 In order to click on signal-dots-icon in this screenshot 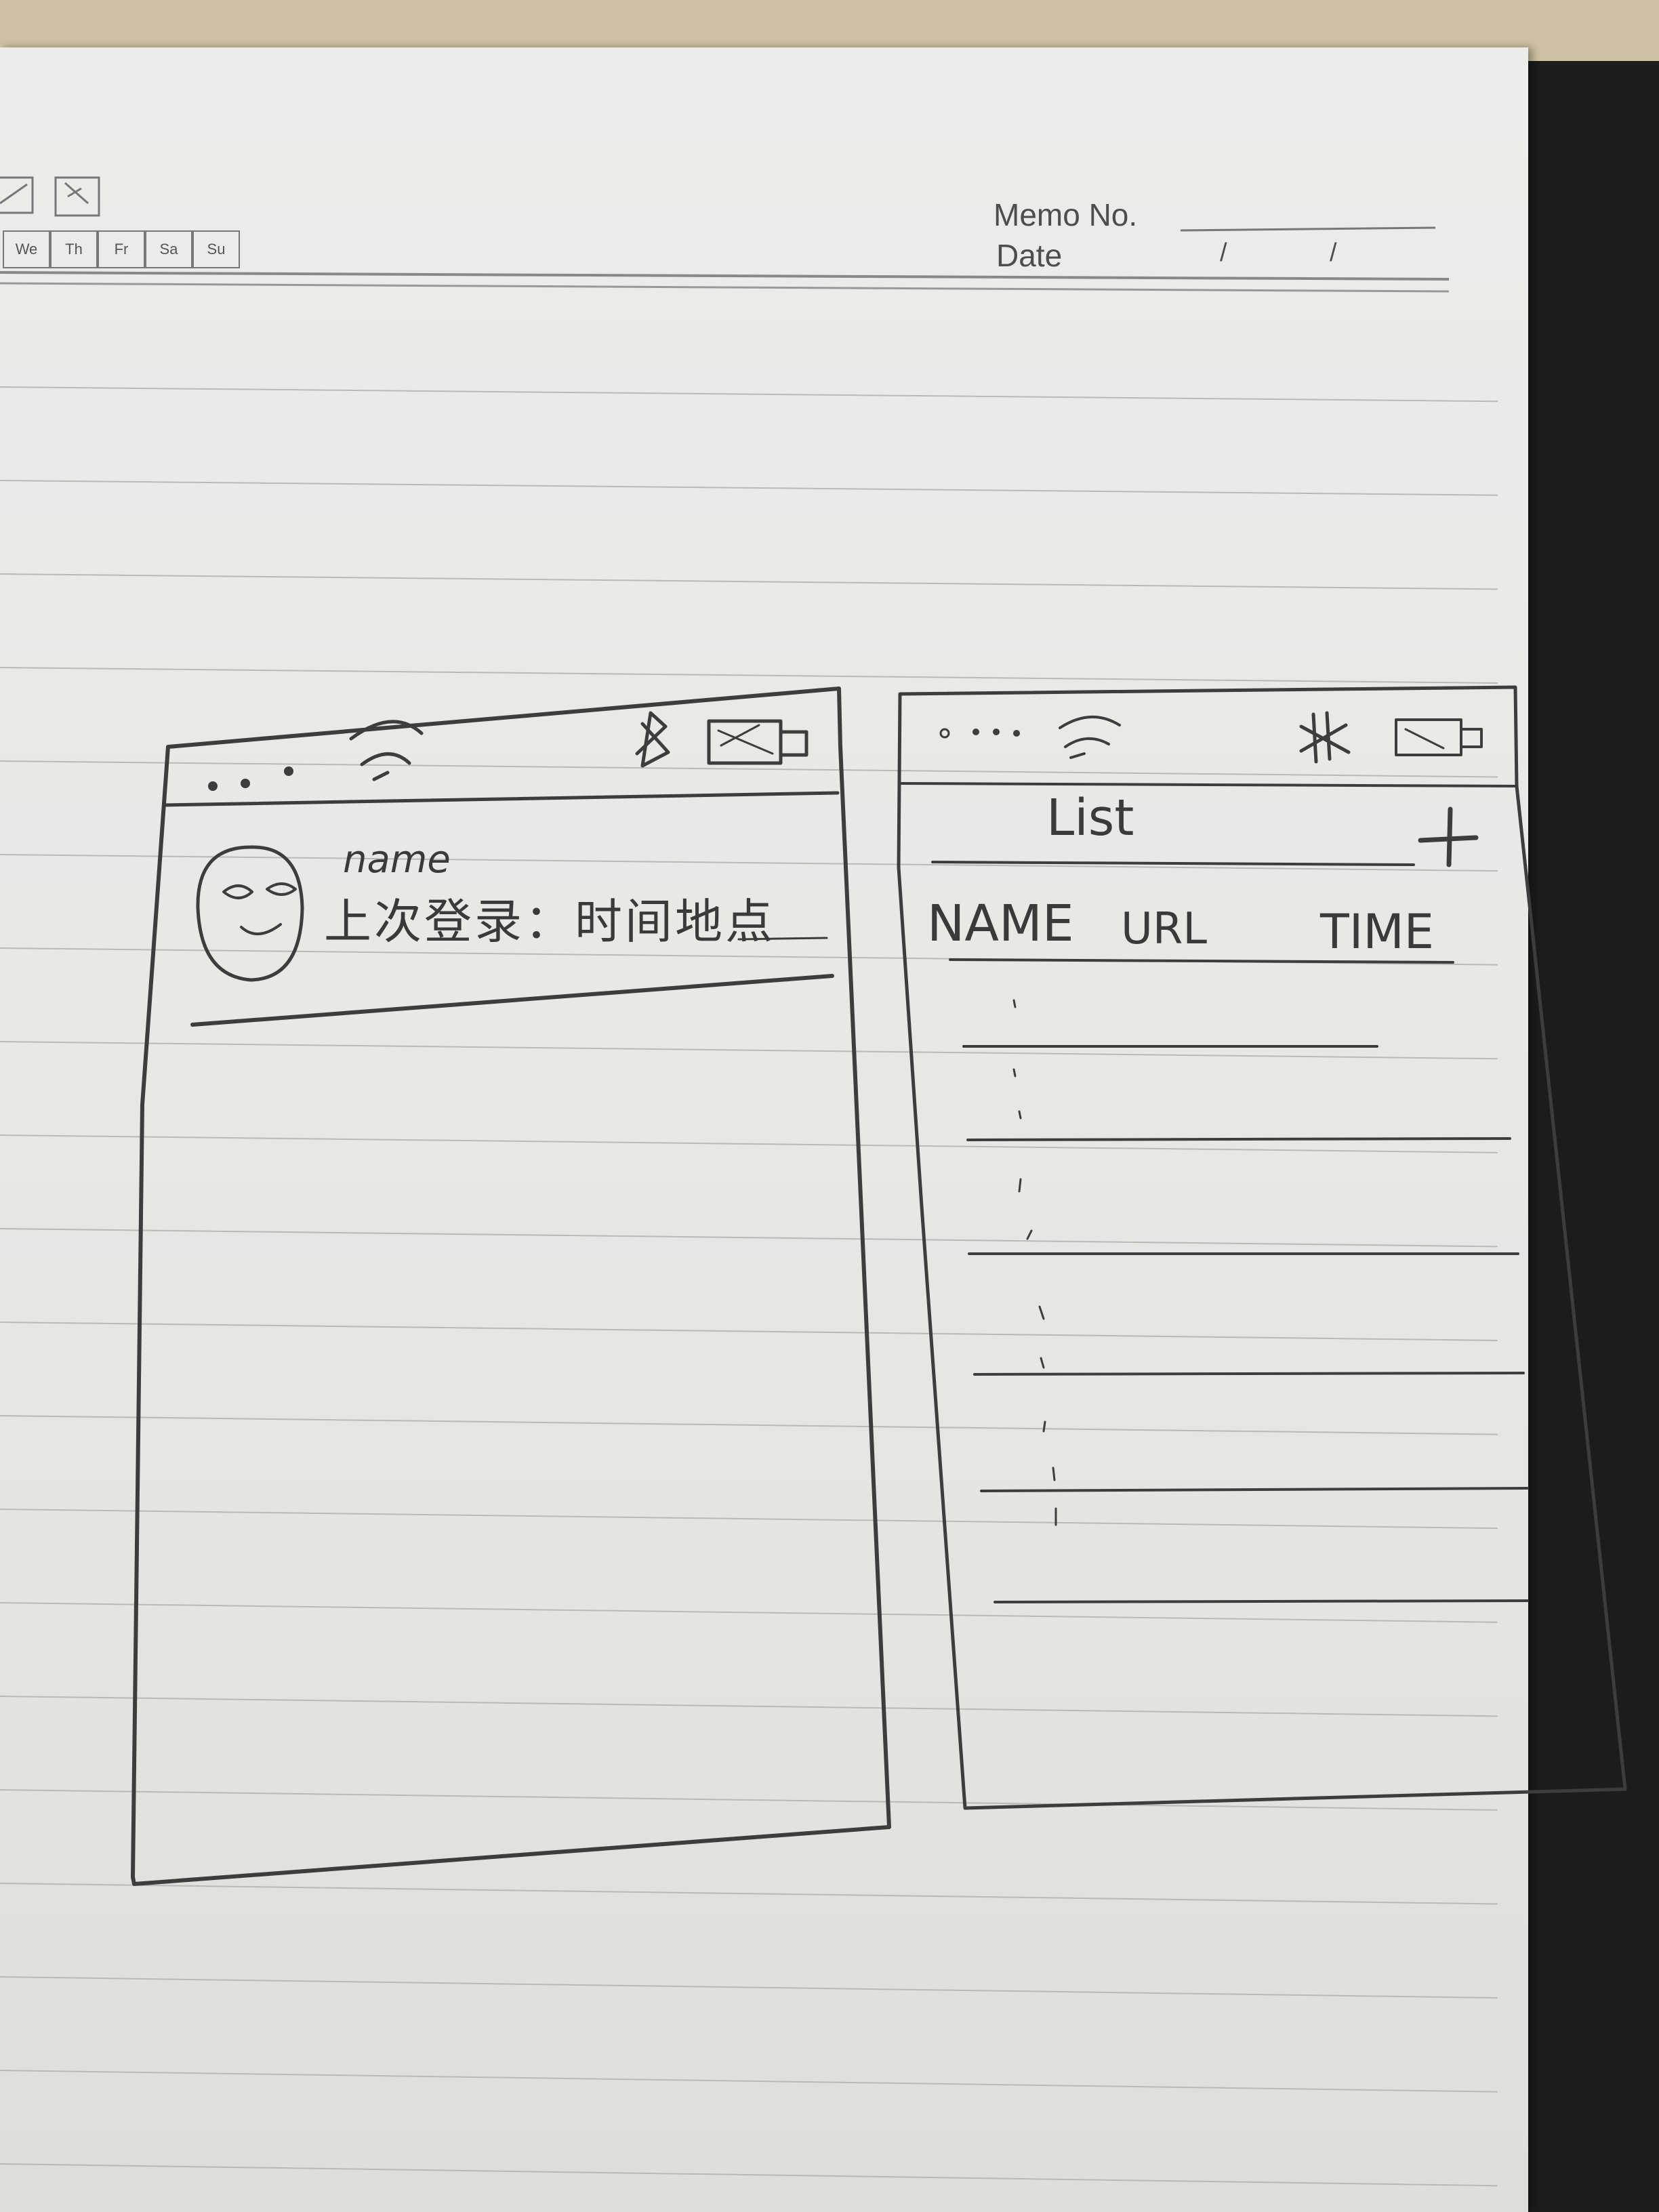, I will do `click(980, 734)`.